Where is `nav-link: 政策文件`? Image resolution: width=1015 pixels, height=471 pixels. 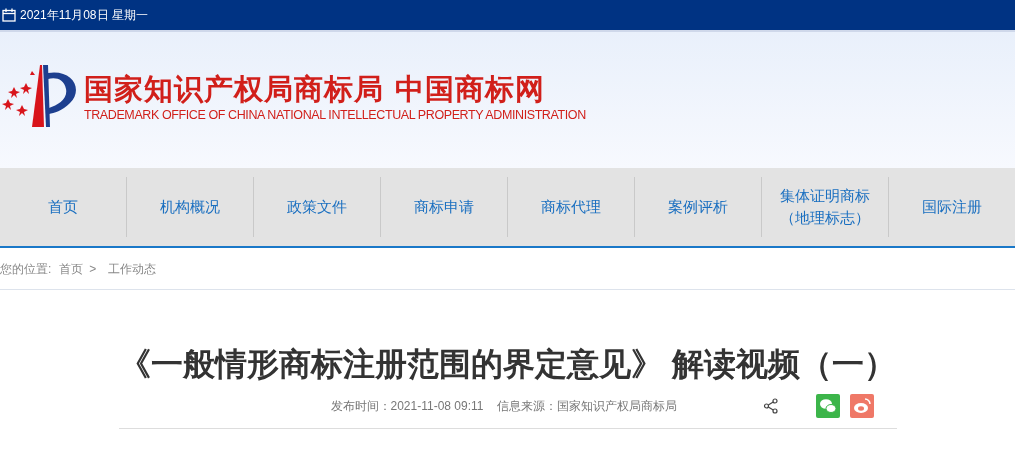
nav-link: 政策文件 is located at coordinates (317, 207).